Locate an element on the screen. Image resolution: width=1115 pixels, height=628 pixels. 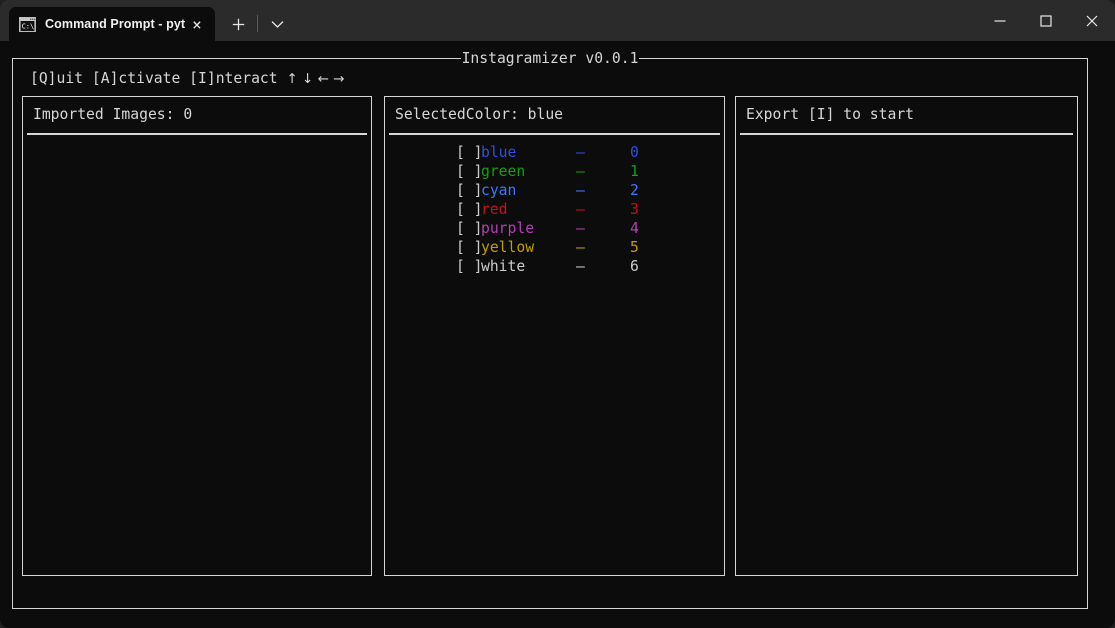
imported-images-label: Imported Images: 0 is located at coordinates (113, 114).